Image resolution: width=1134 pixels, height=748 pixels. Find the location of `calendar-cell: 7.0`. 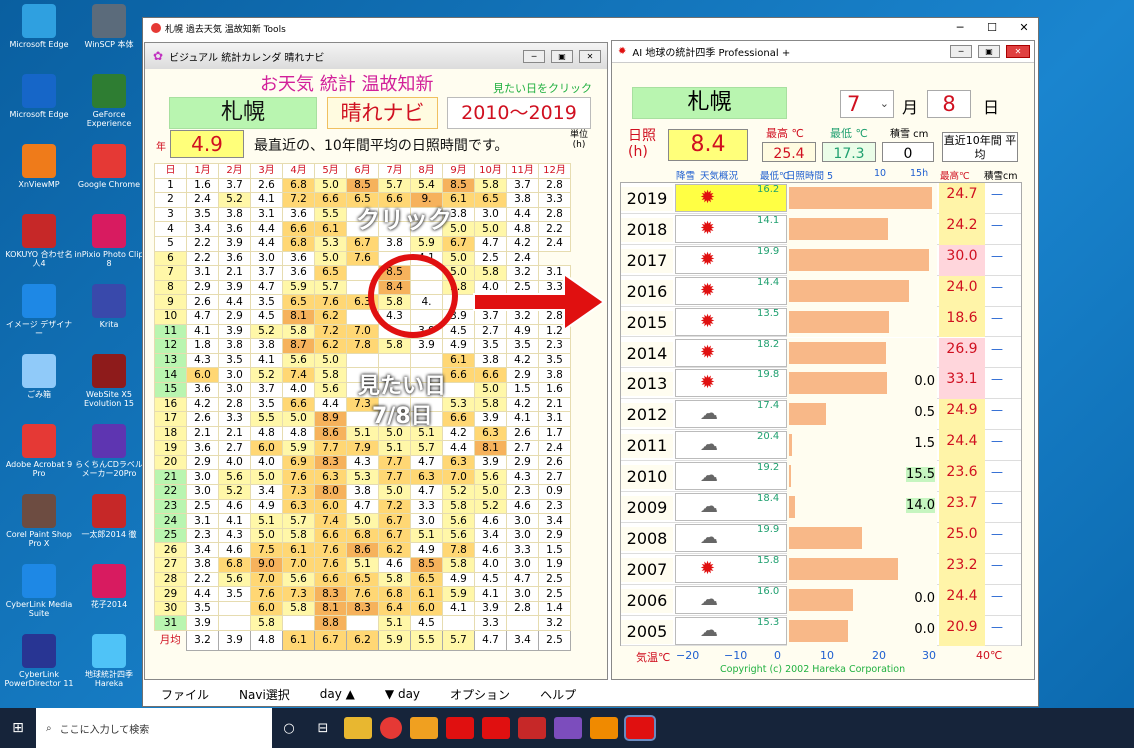

calendar-cell: 7.0 is located at coordinates (298, 565).